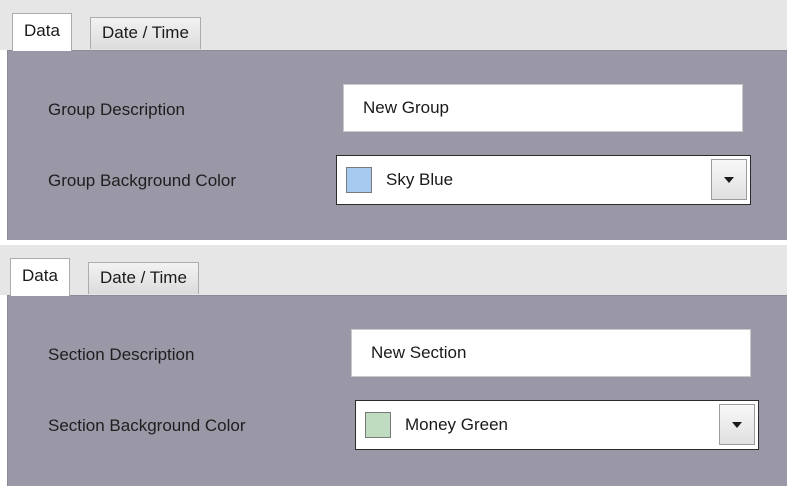  I want to click on group-background-color-label: Group Background Color, so click(142, 180).